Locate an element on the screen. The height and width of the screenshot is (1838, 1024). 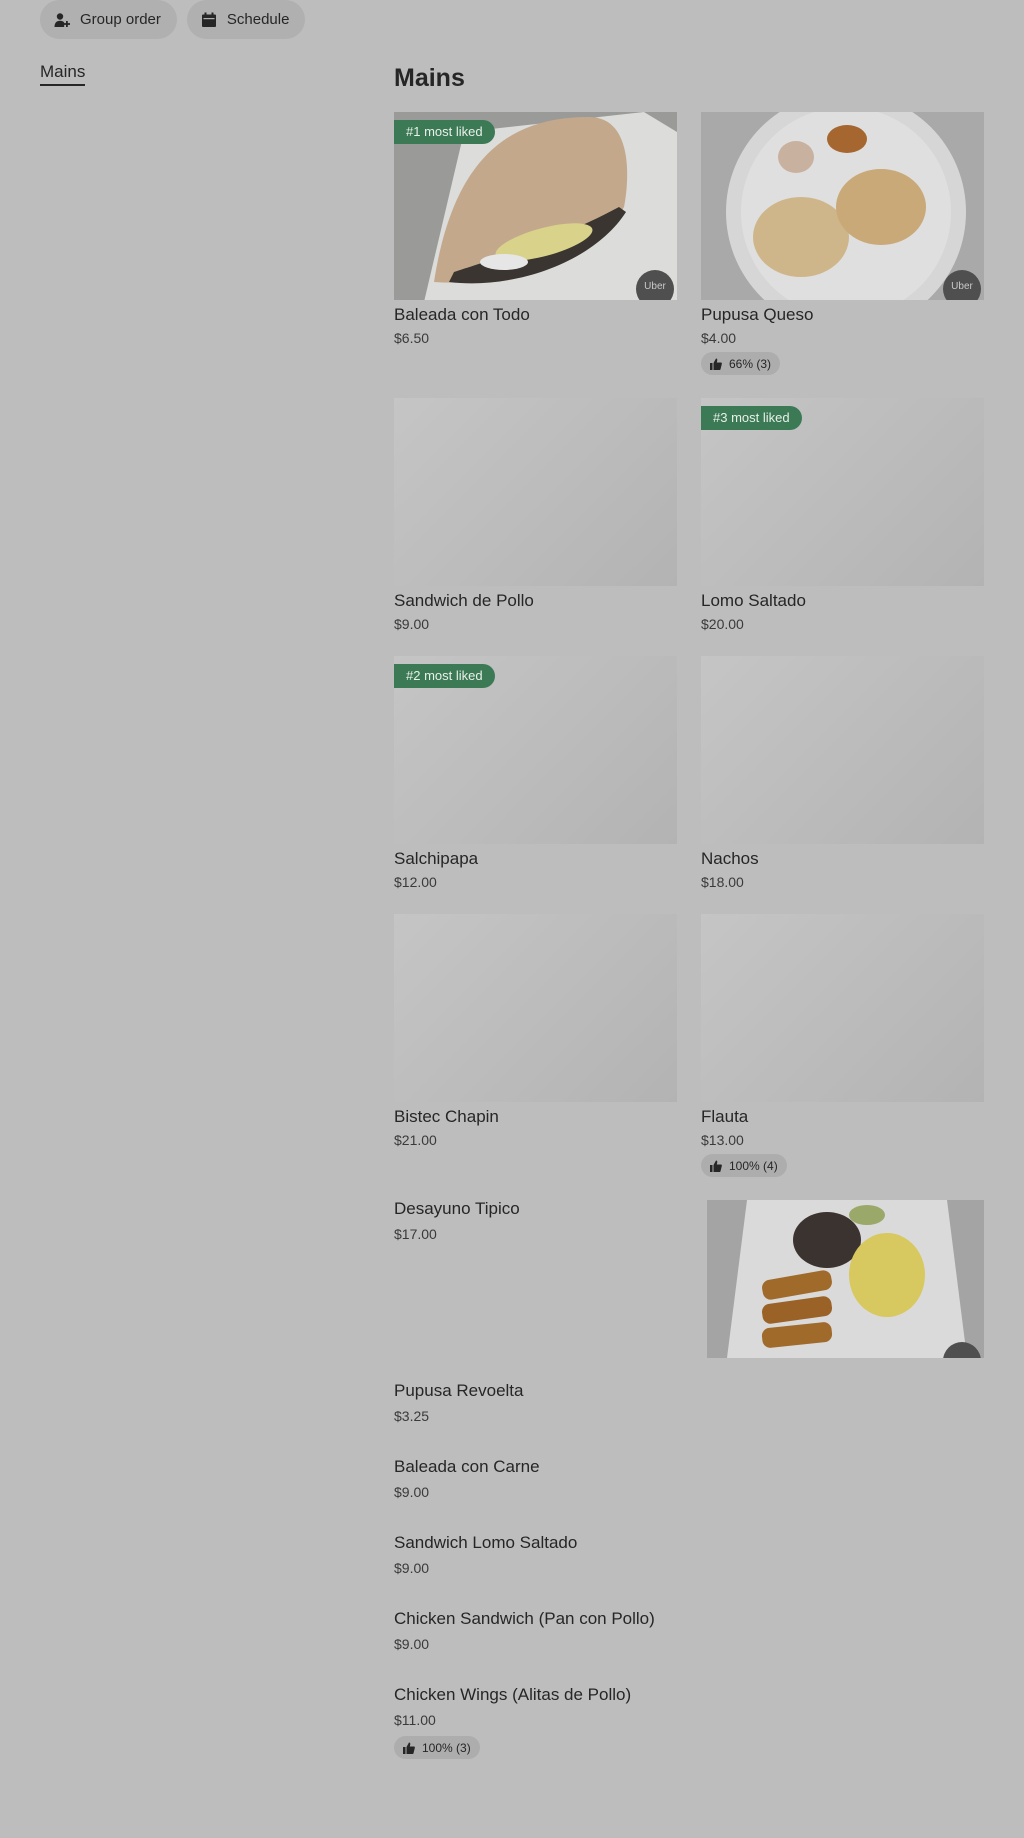
most-liked-badge: #3 most liked is located at coordinates (751, 418).